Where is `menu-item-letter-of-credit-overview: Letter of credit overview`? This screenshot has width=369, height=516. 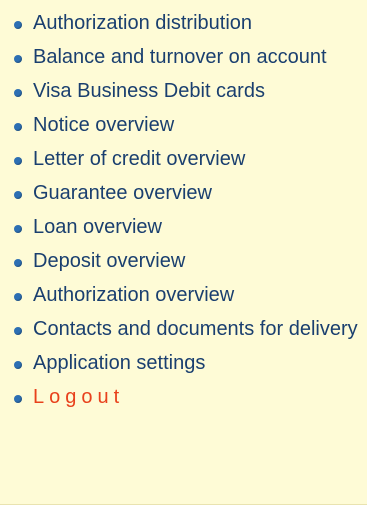
menu-item-letter-of-credit-overview: Letter of credit overview is located at coordinates (183, 159).